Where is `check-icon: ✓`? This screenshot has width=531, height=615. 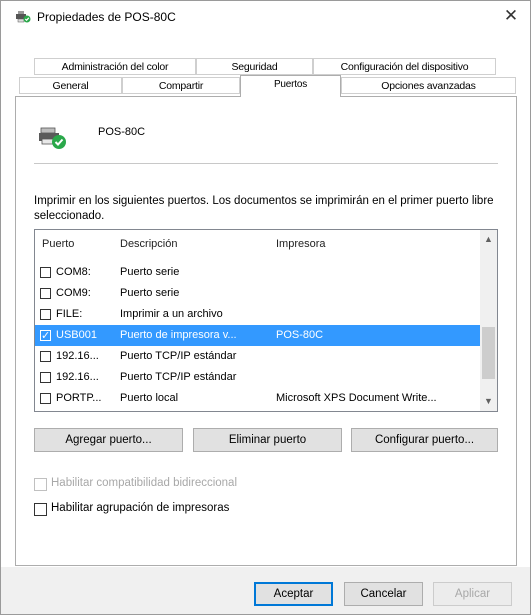
check-icon: ✓ is located at coordinates (46, 336).